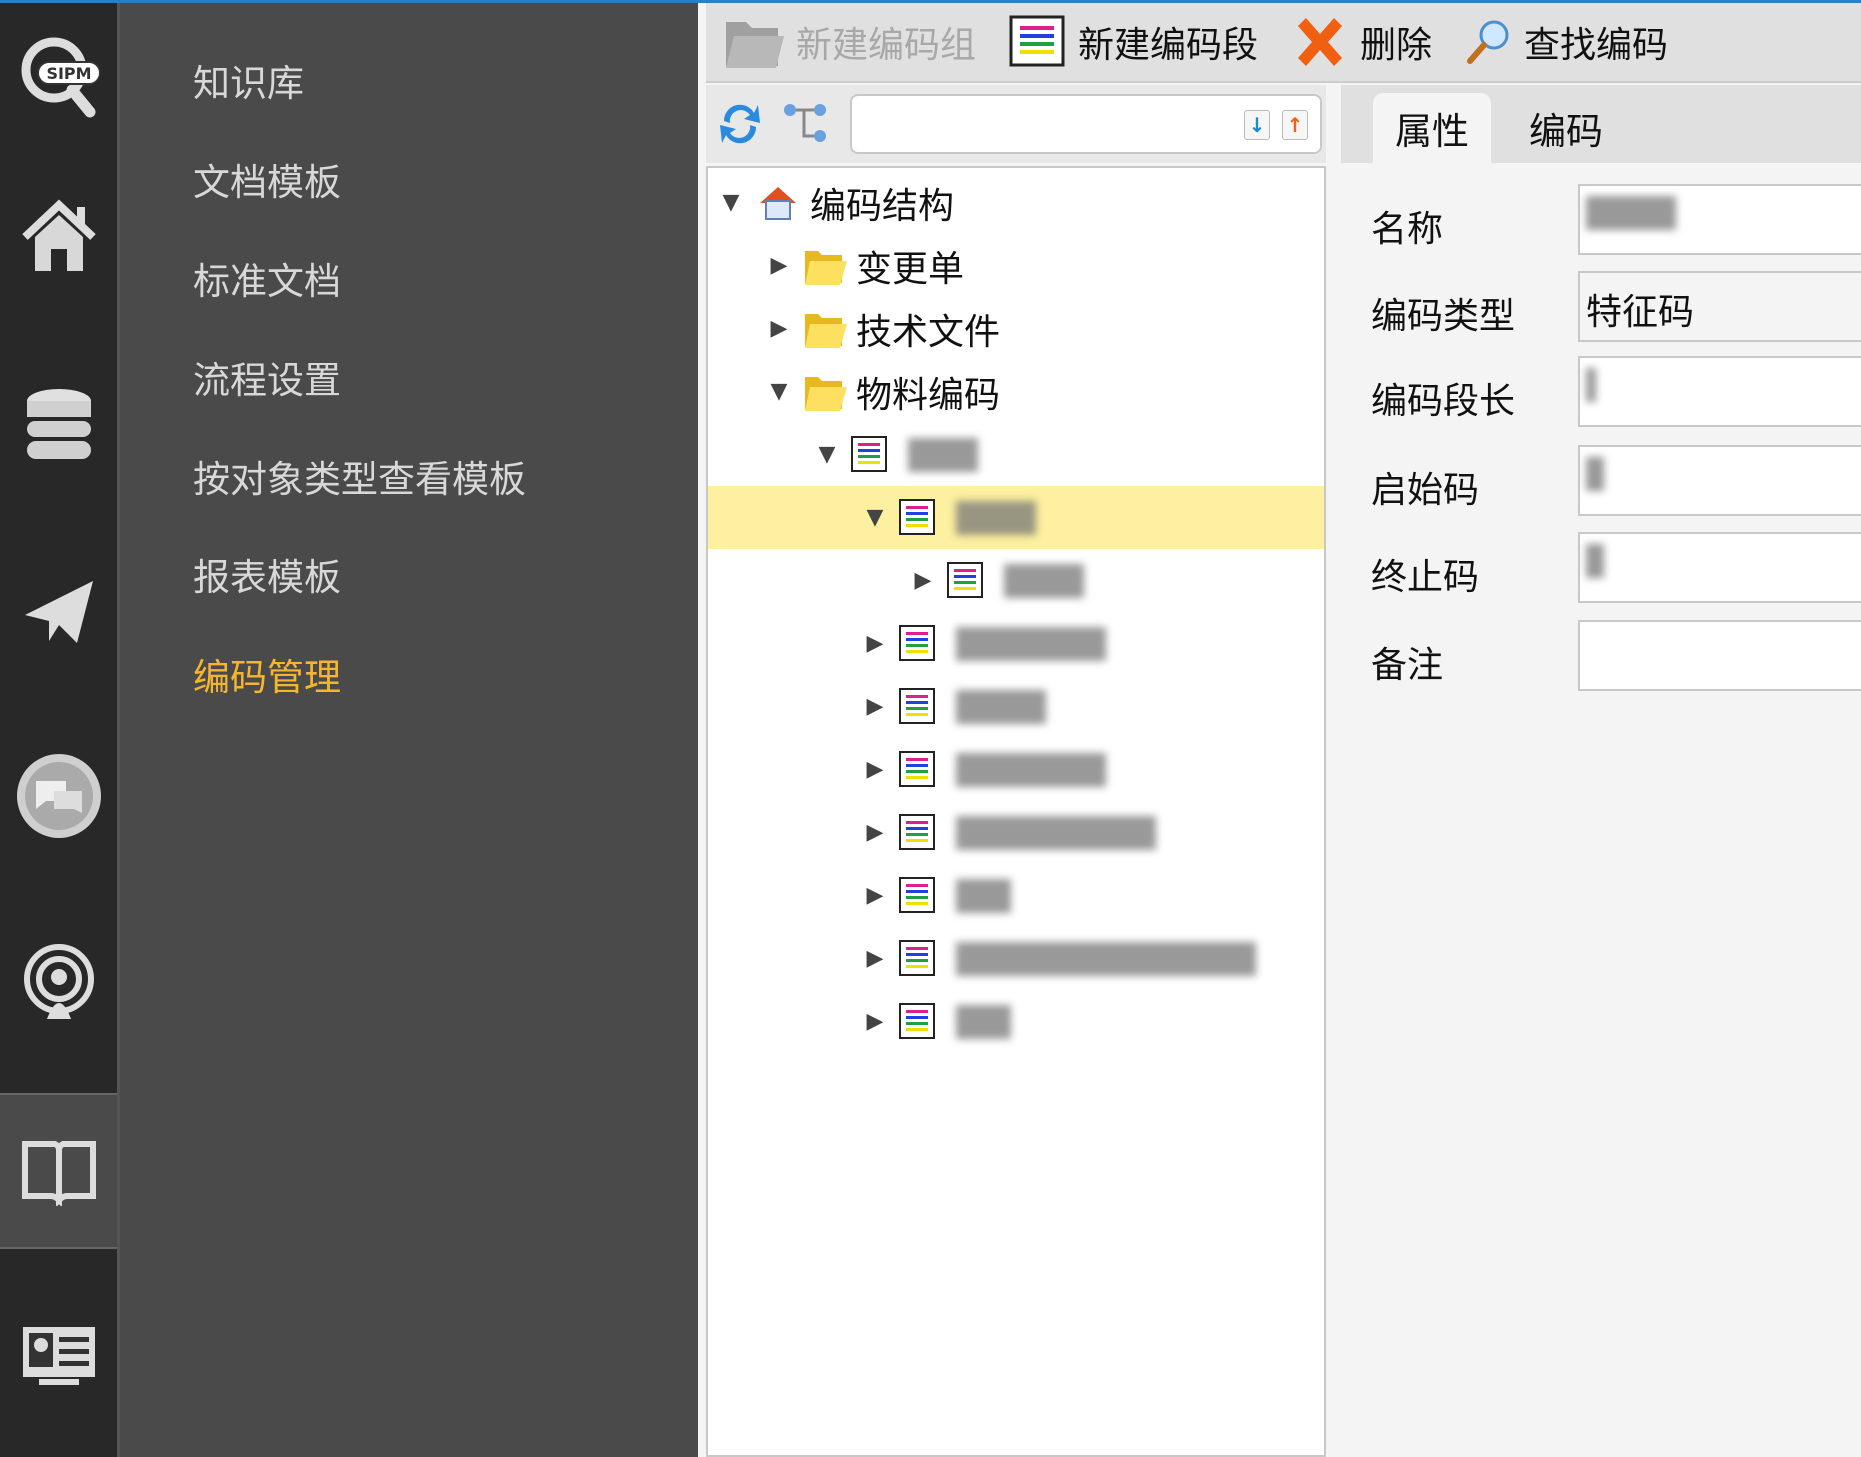  Describe the element at coordinates (1016, 202) in the screenshot. I see `tree-node-root: ▼ 编码结构` at that location.